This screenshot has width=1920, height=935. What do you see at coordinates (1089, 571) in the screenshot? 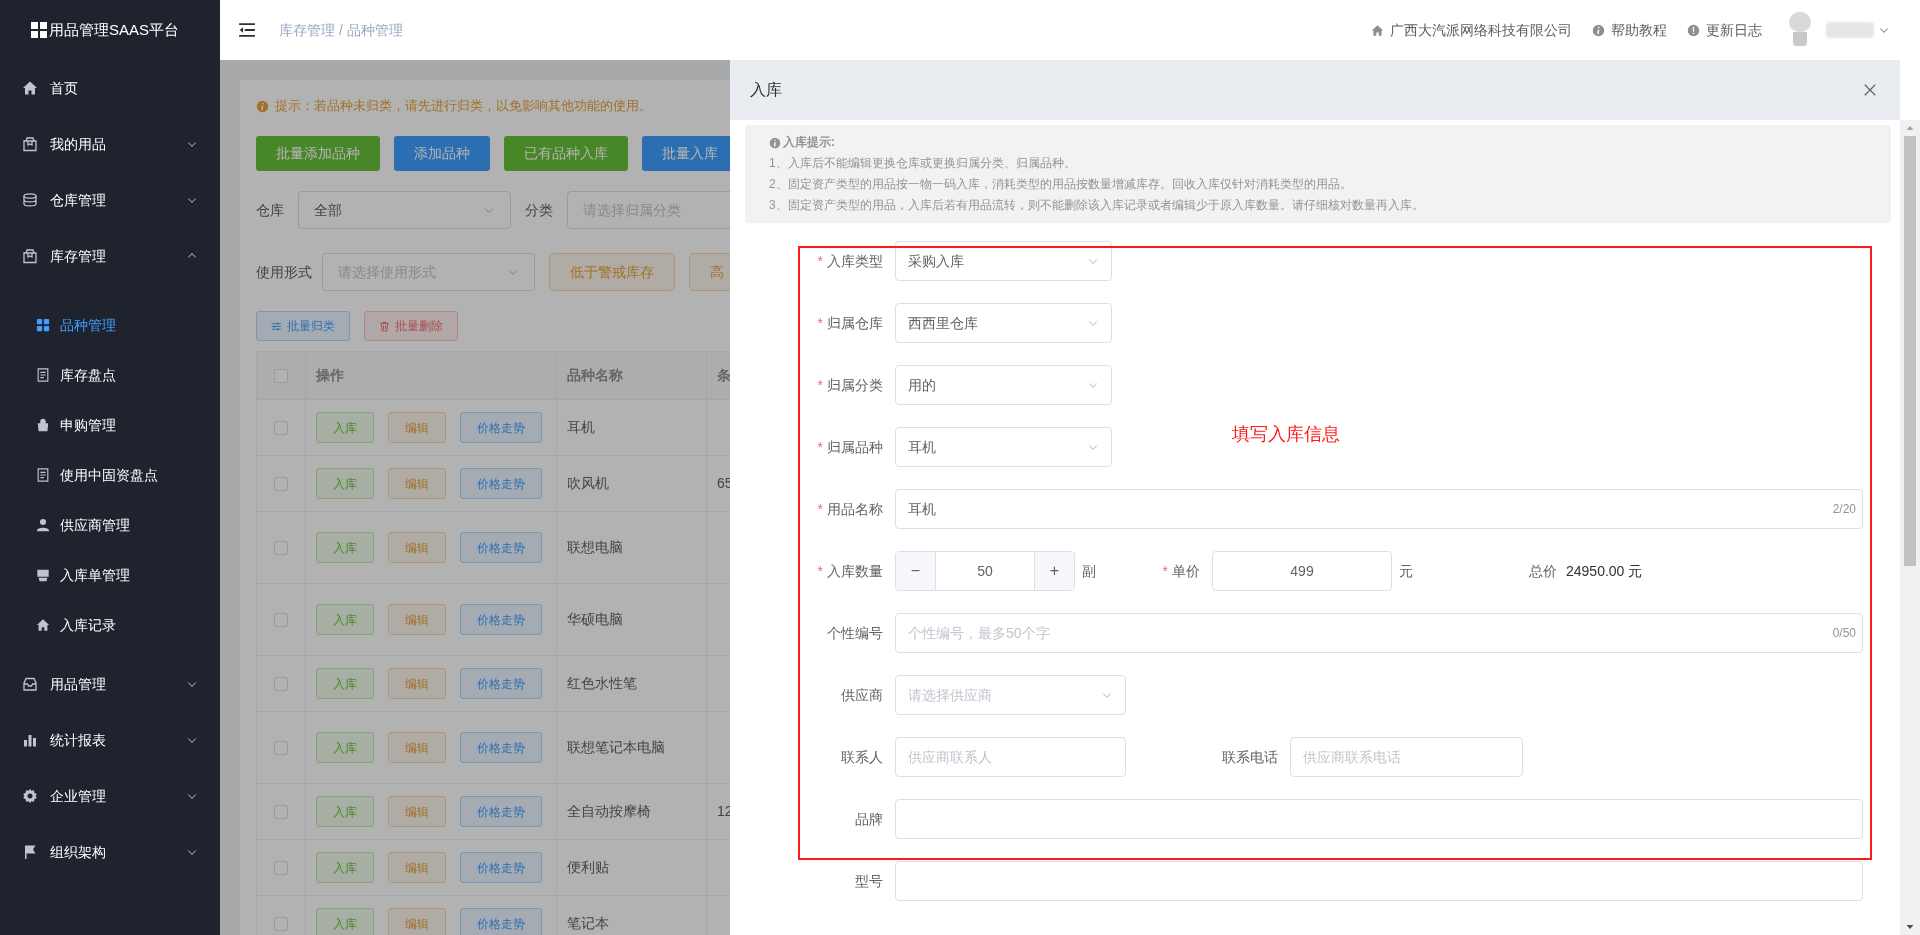
I see `unit-text: 副` at bounding box center [1089, 571].